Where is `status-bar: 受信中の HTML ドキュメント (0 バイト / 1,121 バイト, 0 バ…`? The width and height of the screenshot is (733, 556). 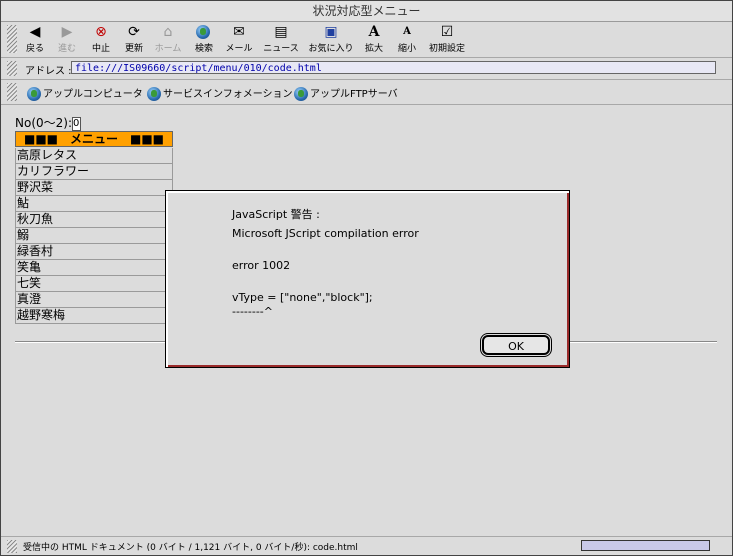 status-bar: 受信中の HTML ドキュメント (0 バイト / 1,121 バイト, 0 バ… is located at coordinates (366, 546).